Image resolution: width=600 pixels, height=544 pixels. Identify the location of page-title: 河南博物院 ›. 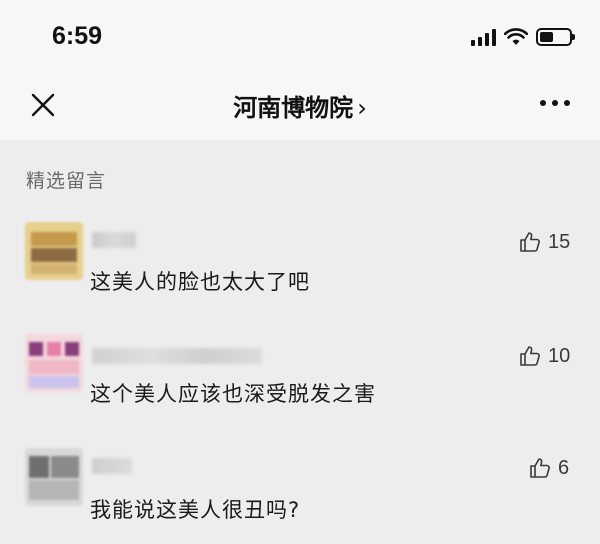
(300, 105).